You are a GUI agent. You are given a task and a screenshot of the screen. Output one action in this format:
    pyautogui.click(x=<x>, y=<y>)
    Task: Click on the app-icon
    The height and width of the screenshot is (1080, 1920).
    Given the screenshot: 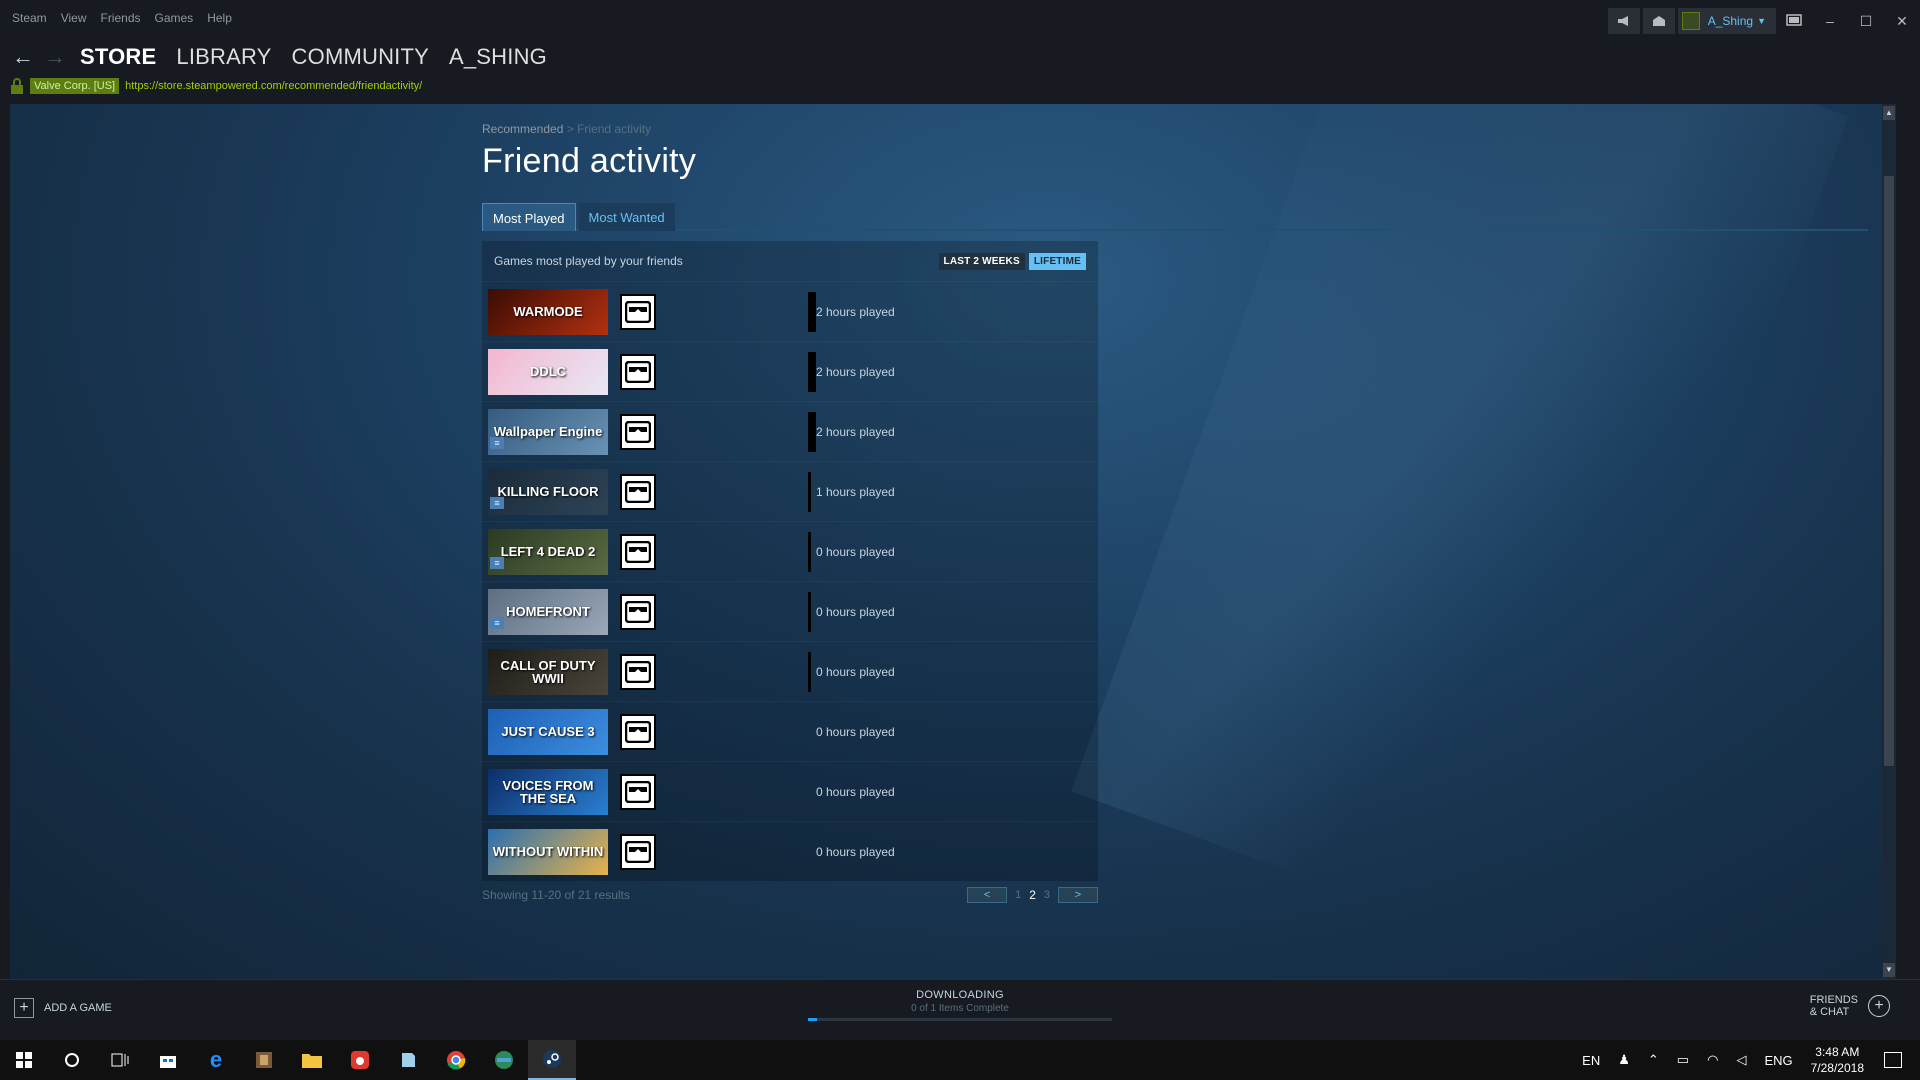 What is the action you would take?
    pyautogui.click(x=264, y=1060)
    